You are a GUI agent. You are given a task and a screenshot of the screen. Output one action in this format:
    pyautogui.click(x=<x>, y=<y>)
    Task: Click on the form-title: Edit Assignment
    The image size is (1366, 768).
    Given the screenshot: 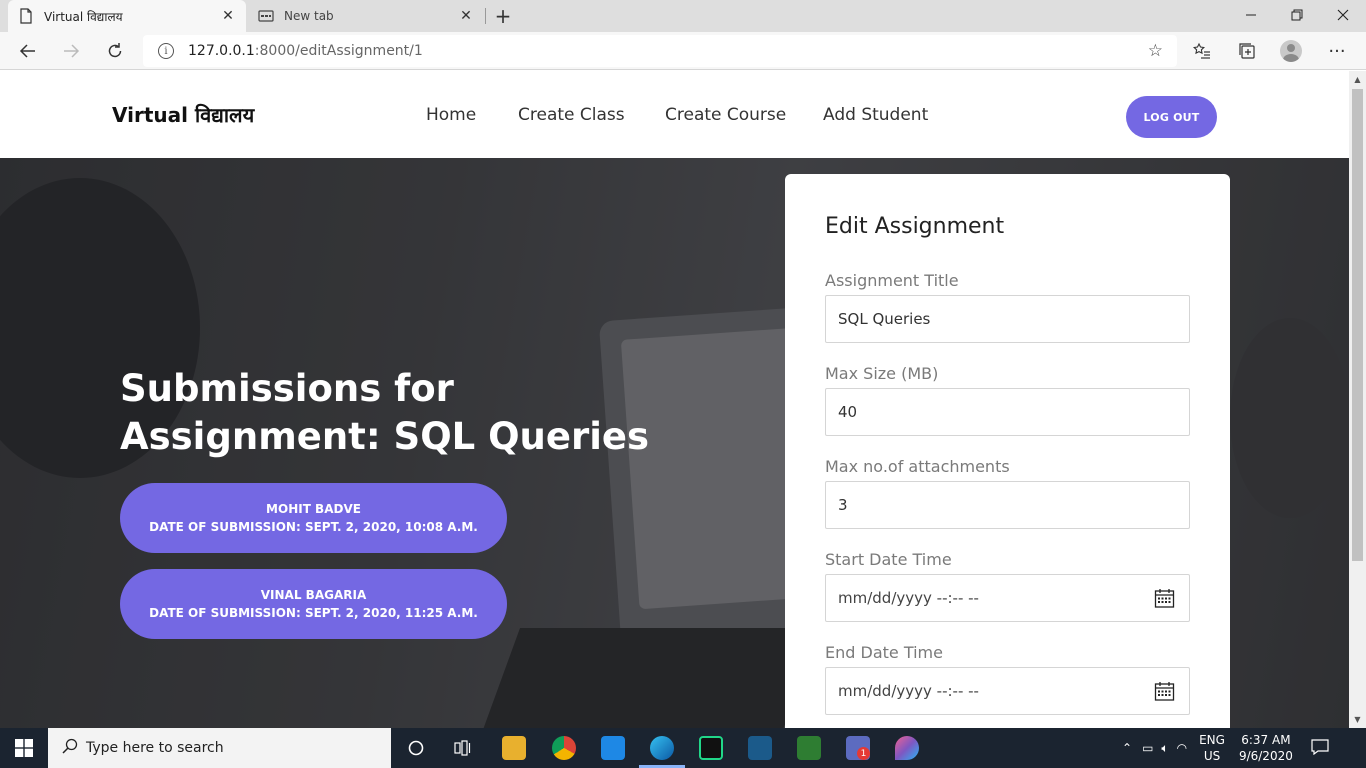 What is the action you would take?
    pyautogui.click(x=915, y=226)
    